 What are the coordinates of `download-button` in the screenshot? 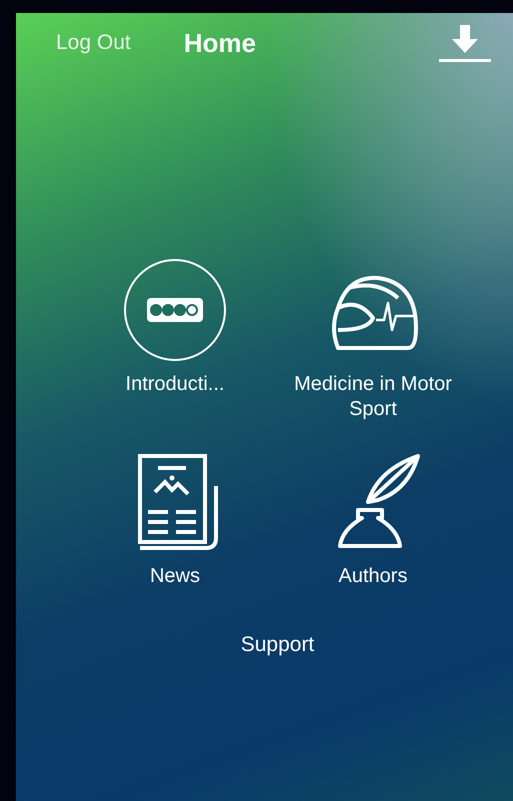 It's located at (465, 43).